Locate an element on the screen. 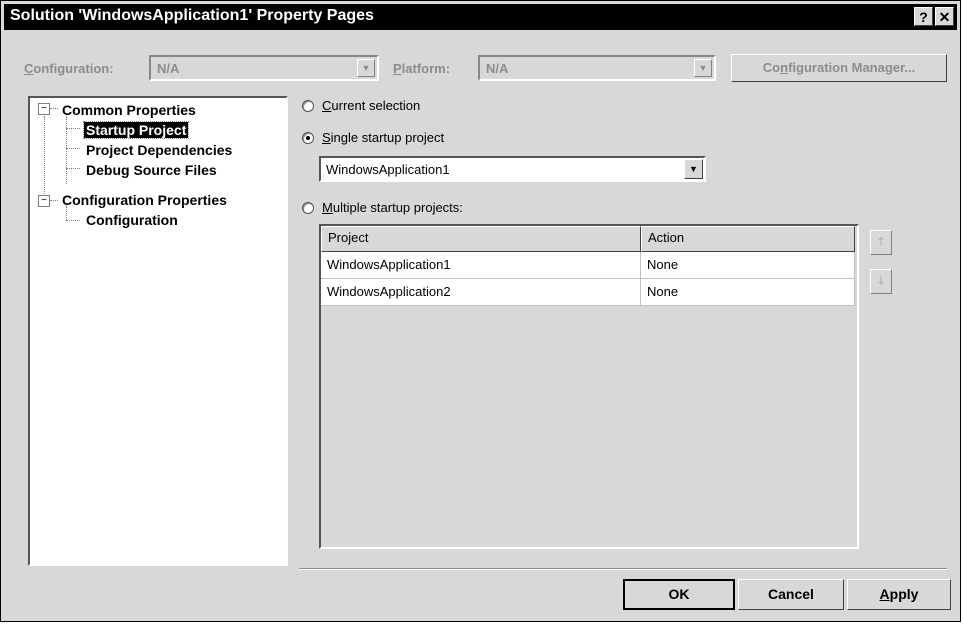 Image resolution: width=963 pixels, height=624 pixels. tree-item-common-properties: Common Properties is located at coordinates (129, 110).